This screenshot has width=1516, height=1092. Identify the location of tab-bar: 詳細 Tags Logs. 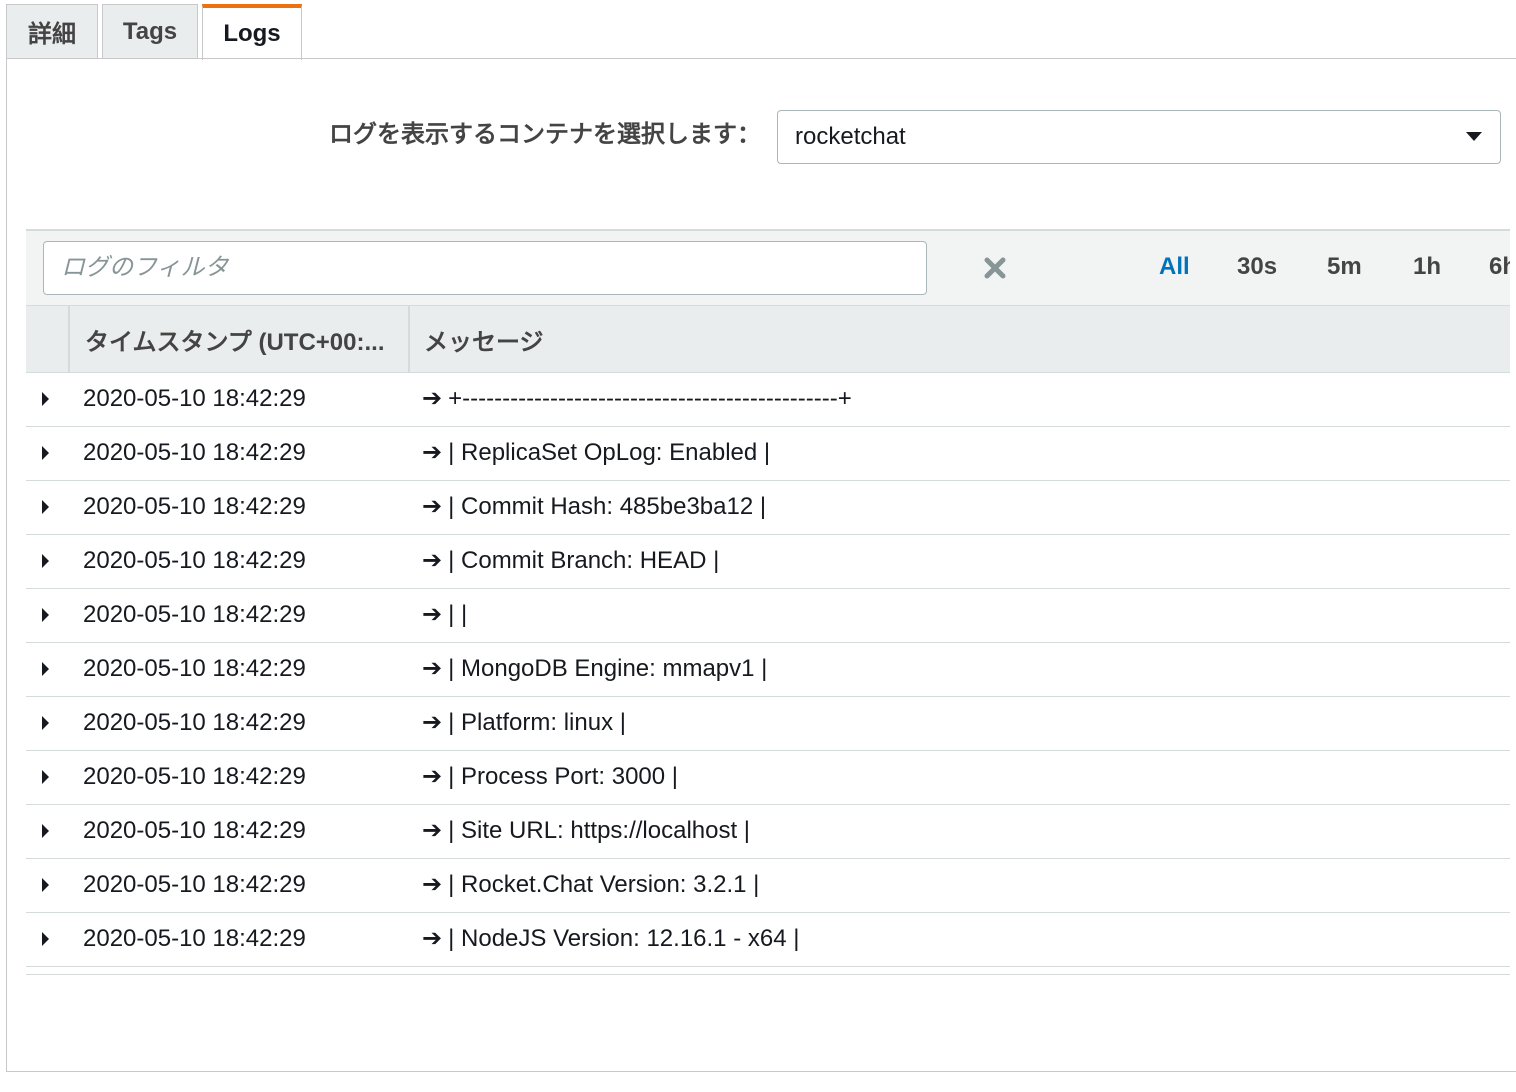
(154, 32).